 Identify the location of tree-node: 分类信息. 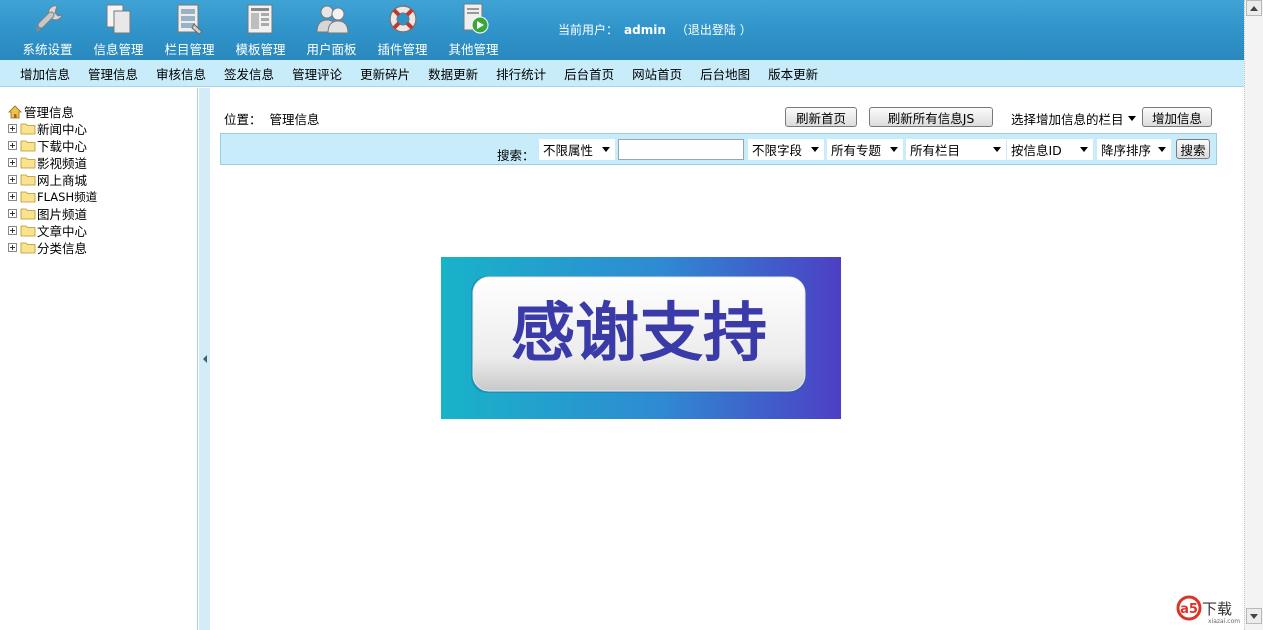
(52, 247).